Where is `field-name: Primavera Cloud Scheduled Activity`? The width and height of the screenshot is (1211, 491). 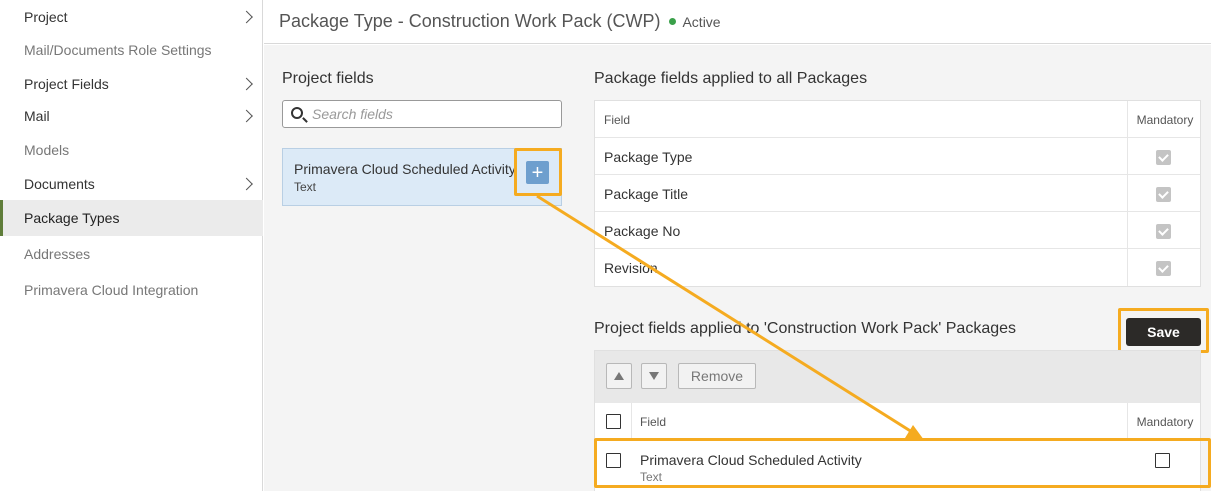
field-name: Primavera Cloud Scheduled Activity is located at coordinates (751, 460).